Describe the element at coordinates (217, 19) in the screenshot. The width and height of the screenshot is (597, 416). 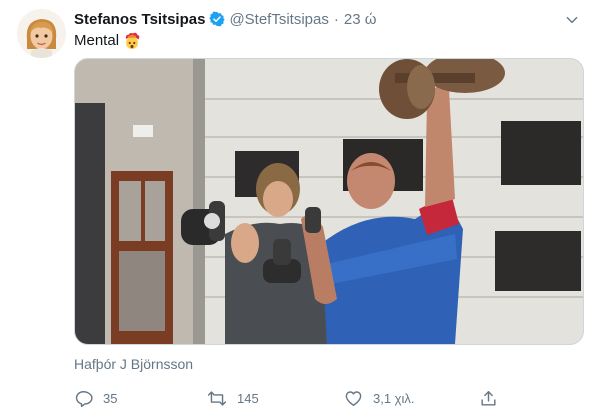
I see `verified-badge-icon` at that location.